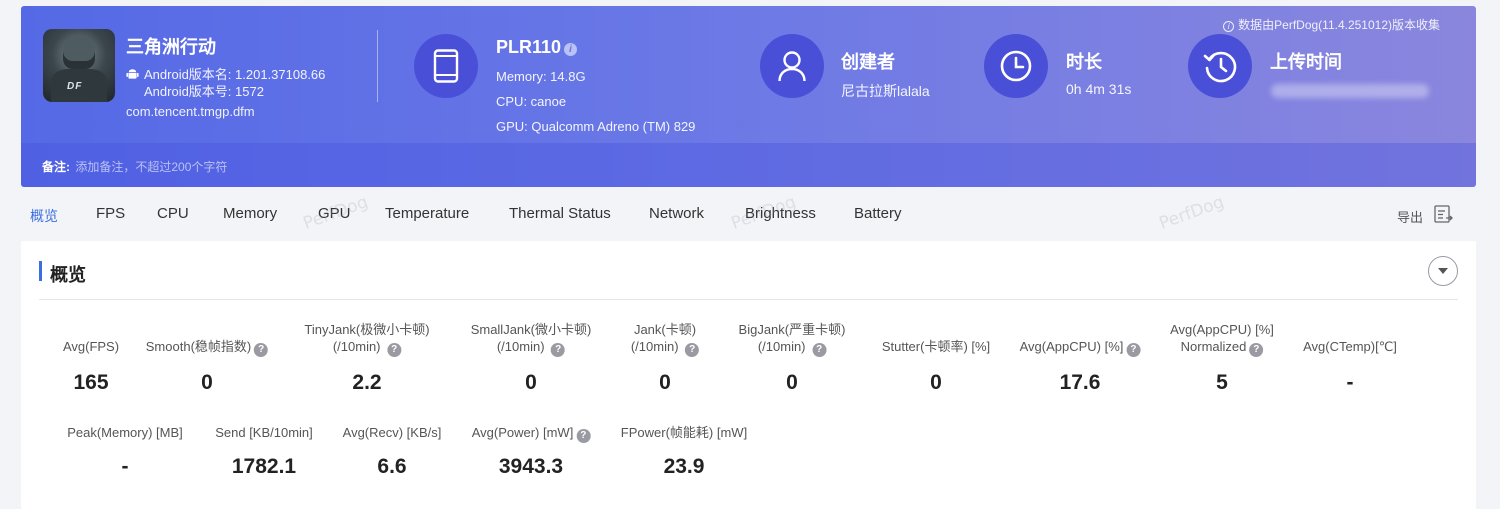 The height and width of the screenshot is (509, 1500). What do you see at coordinates (1306, 62) in the screenshot?
I see `upload-time-title: 上传时间` at bounding box center [1306, 62].